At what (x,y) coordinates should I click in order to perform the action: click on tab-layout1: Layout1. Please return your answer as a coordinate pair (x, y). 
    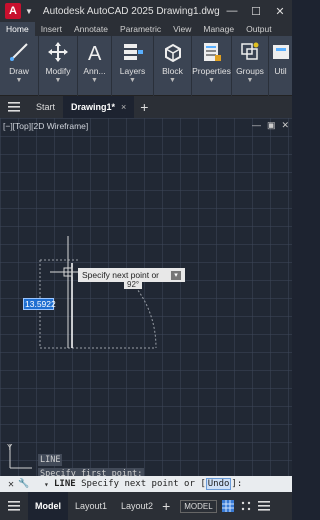
    Looking at the image, I should click on (91, 506).